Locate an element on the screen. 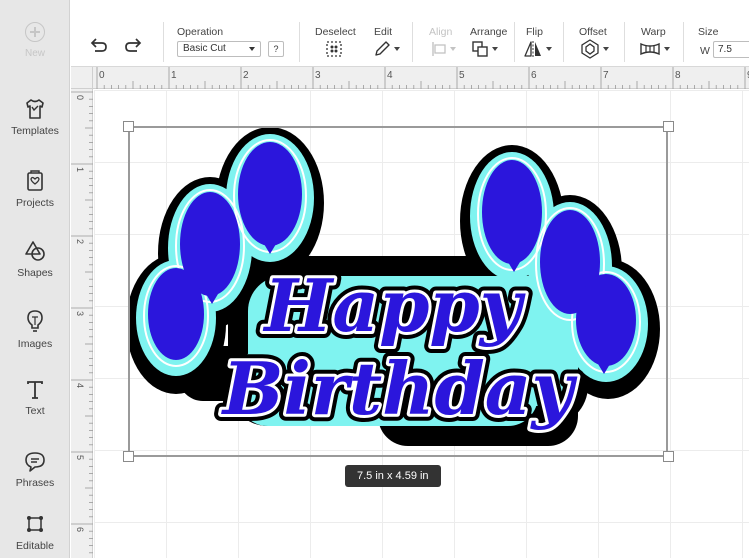 This screenshot has width=749, height=558. editable-icon is located at coordinates (35, 524).